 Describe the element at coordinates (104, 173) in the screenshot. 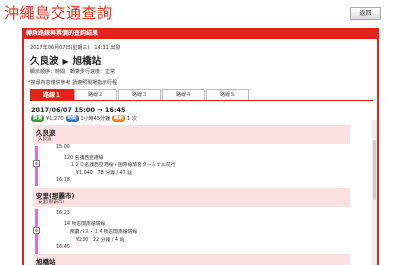

I see `leg-detail: ¥1,040 78 分鐘 / 47 站` at that location.